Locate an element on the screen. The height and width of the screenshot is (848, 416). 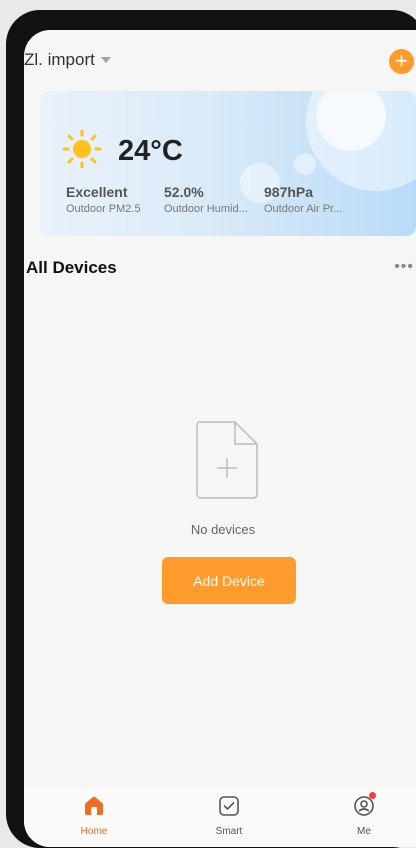
tab-me: Me is located at coordinates (364, 814).